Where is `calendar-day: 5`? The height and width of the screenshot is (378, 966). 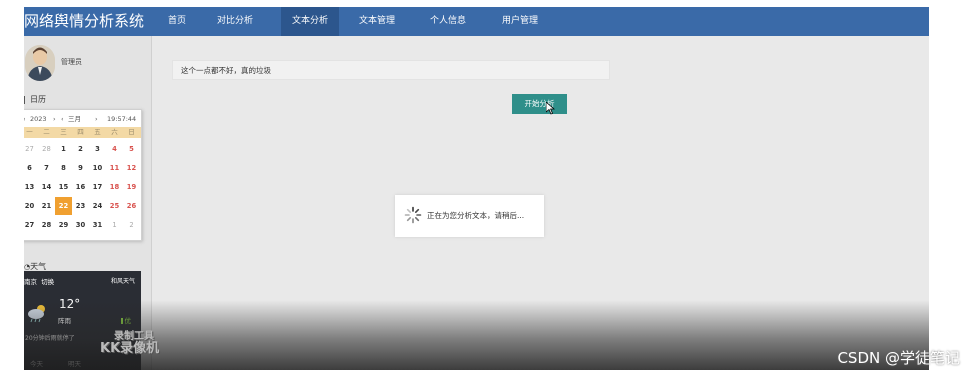
calendar-day: 5 is located at coordinates (131, 149).